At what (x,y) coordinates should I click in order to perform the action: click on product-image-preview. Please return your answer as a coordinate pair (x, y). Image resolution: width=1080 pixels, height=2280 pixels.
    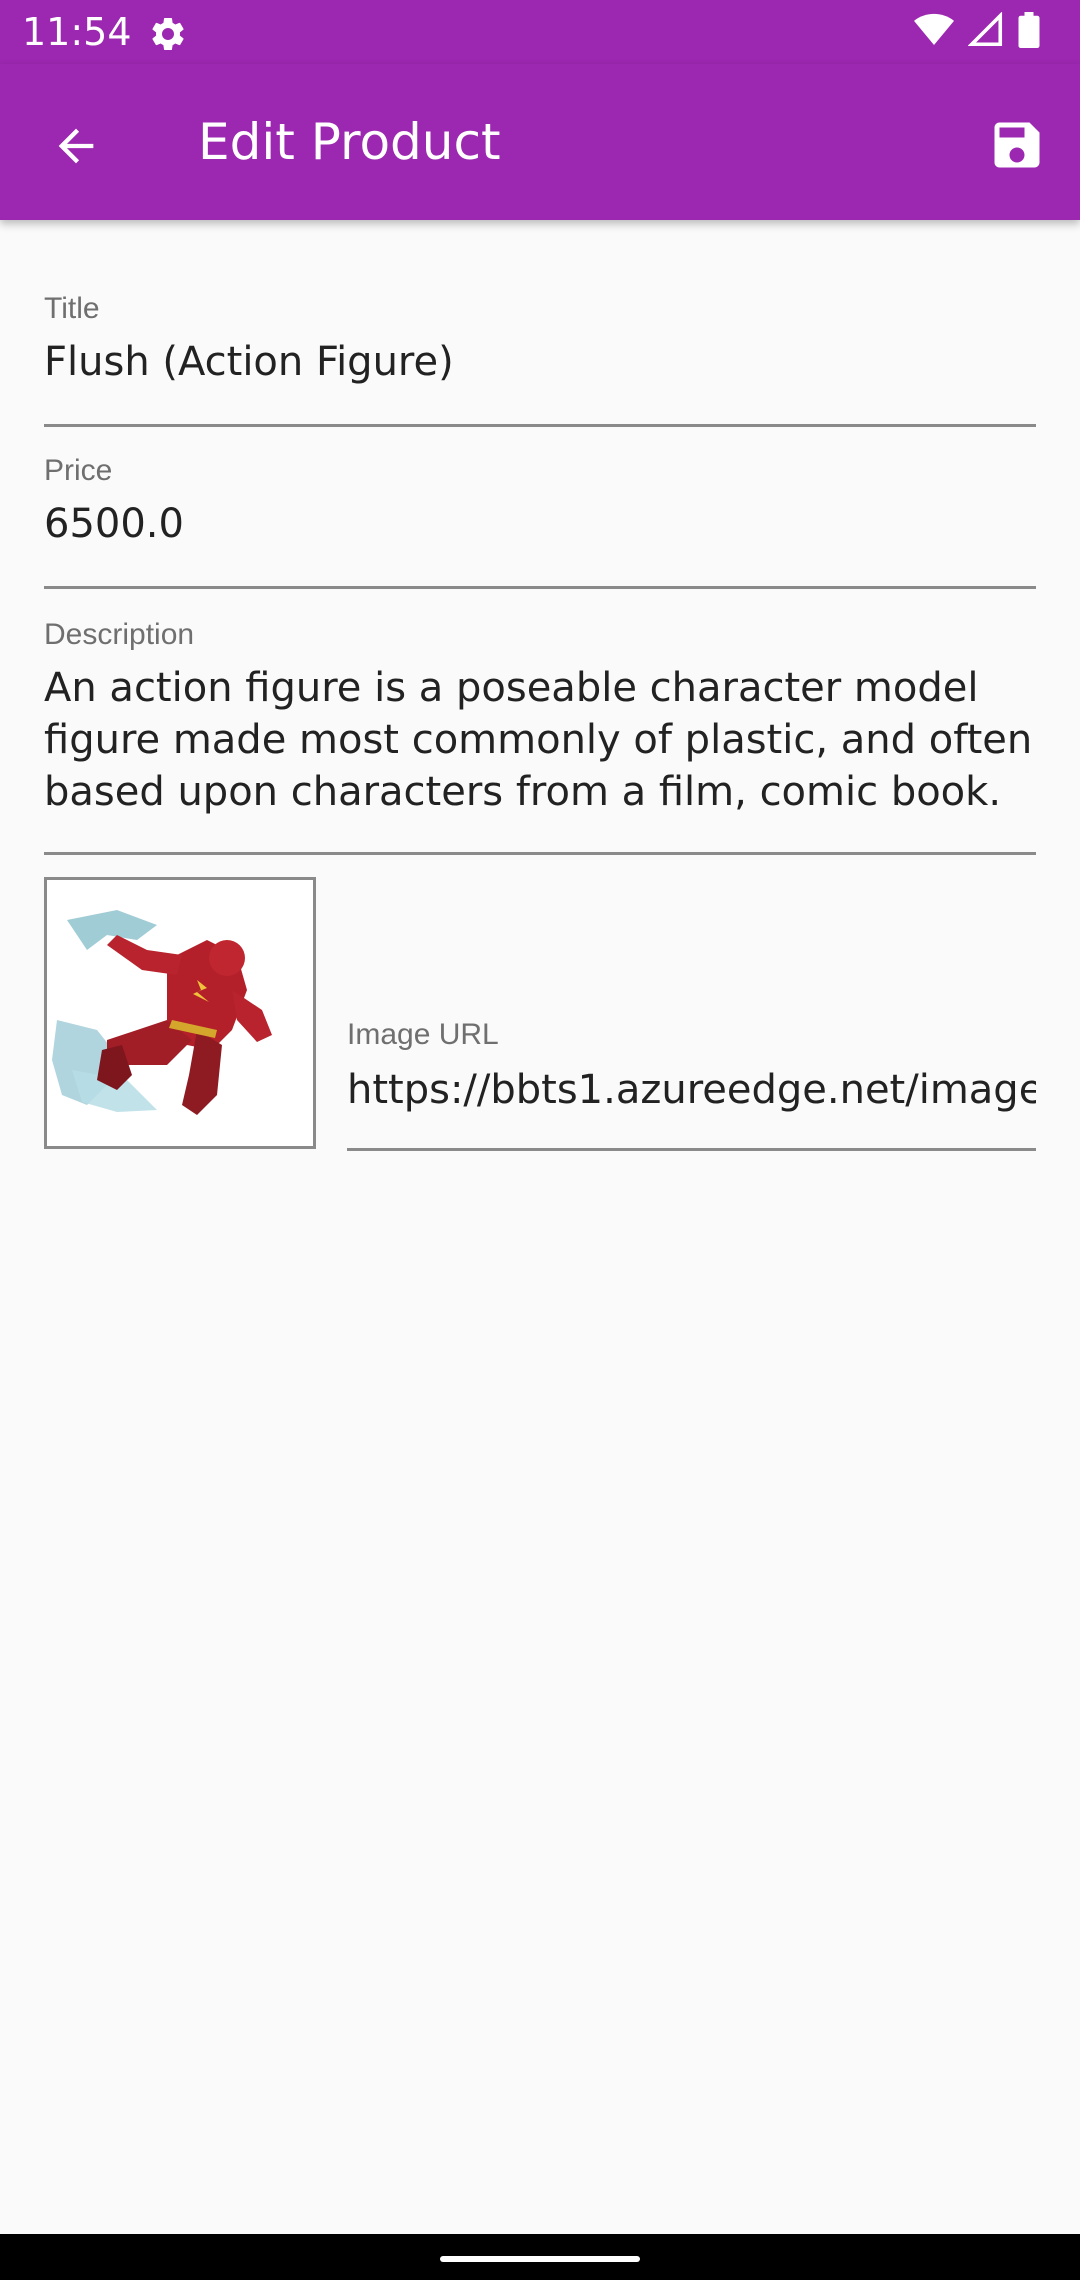
    Looking at the image, I should click on (180, 1013).